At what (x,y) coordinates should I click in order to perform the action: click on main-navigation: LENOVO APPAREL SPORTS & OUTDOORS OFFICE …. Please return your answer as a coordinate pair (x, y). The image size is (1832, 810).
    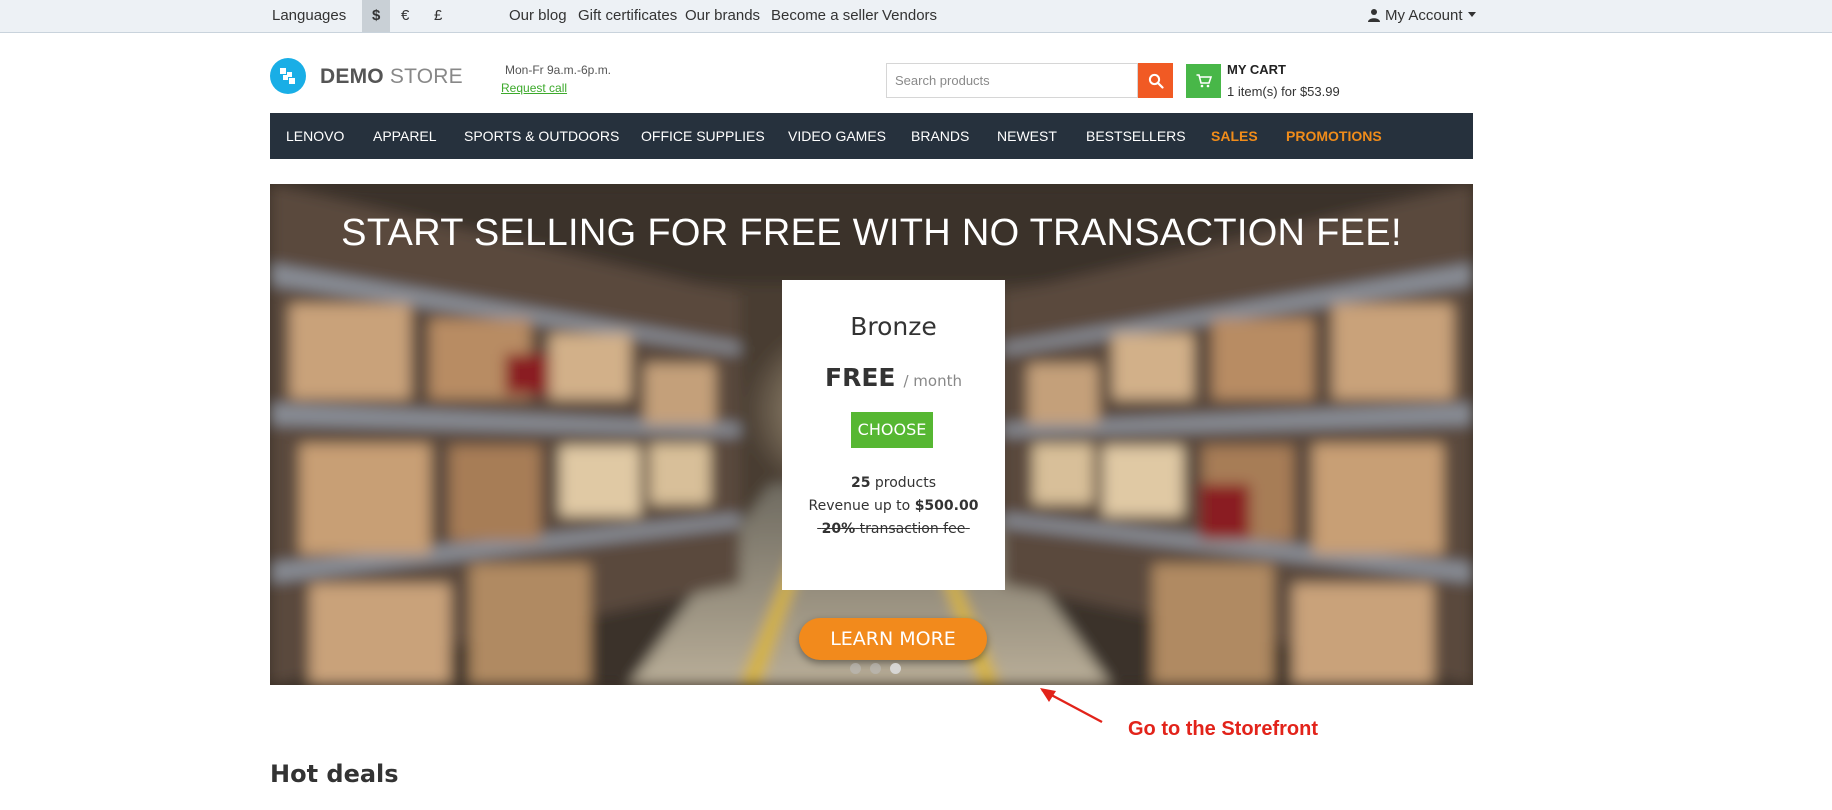
    Looking at the image, I should click on (871, 136).